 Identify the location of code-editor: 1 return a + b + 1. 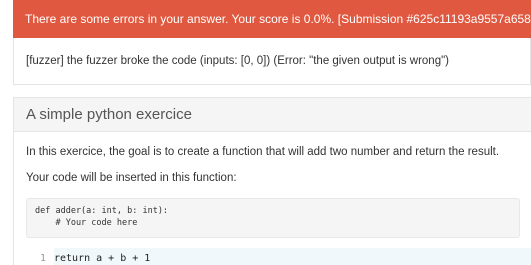
(278, 256).